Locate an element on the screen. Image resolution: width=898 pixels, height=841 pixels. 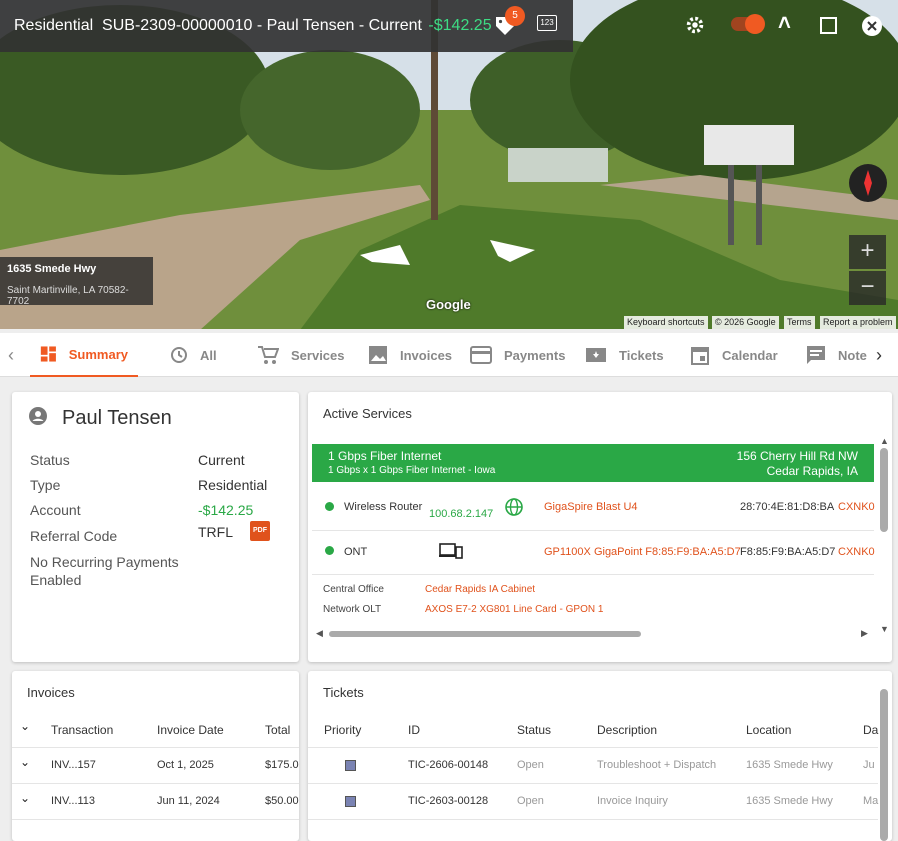
tab-all-label: All is located at coordinates (208, 355).